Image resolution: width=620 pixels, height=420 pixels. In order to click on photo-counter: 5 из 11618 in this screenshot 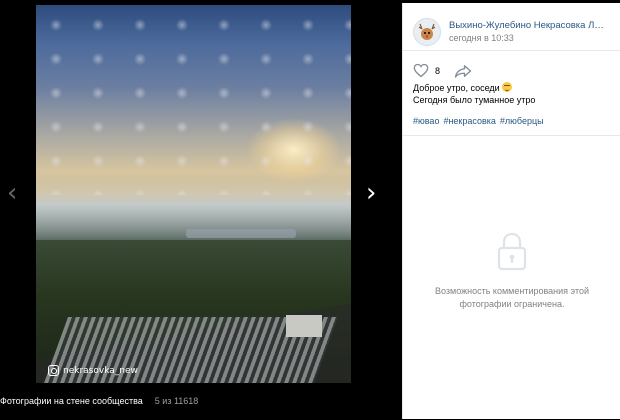, I will do `click(176, 401)`.